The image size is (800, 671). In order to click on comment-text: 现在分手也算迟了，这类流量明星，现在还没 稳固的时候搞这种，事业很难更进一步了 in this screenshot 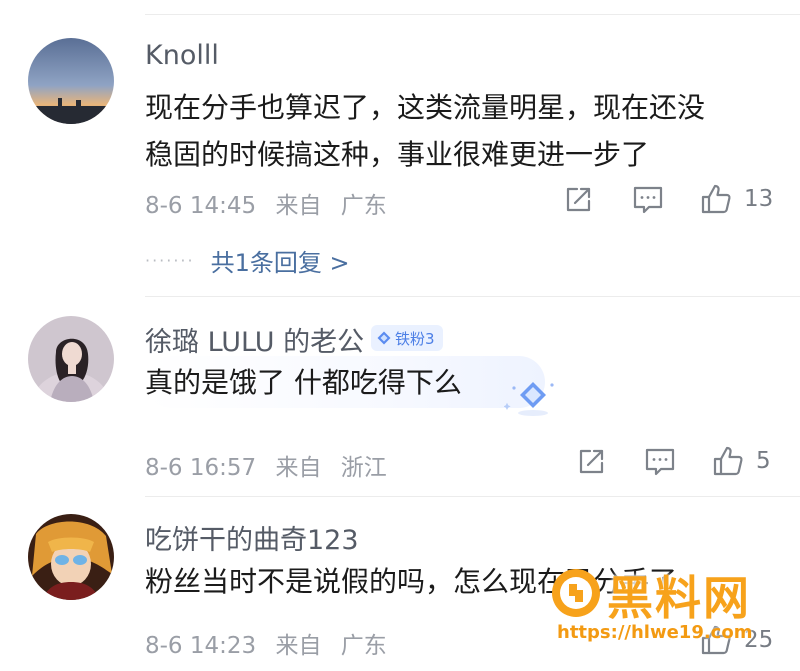, I will do `click(425, 131)`.